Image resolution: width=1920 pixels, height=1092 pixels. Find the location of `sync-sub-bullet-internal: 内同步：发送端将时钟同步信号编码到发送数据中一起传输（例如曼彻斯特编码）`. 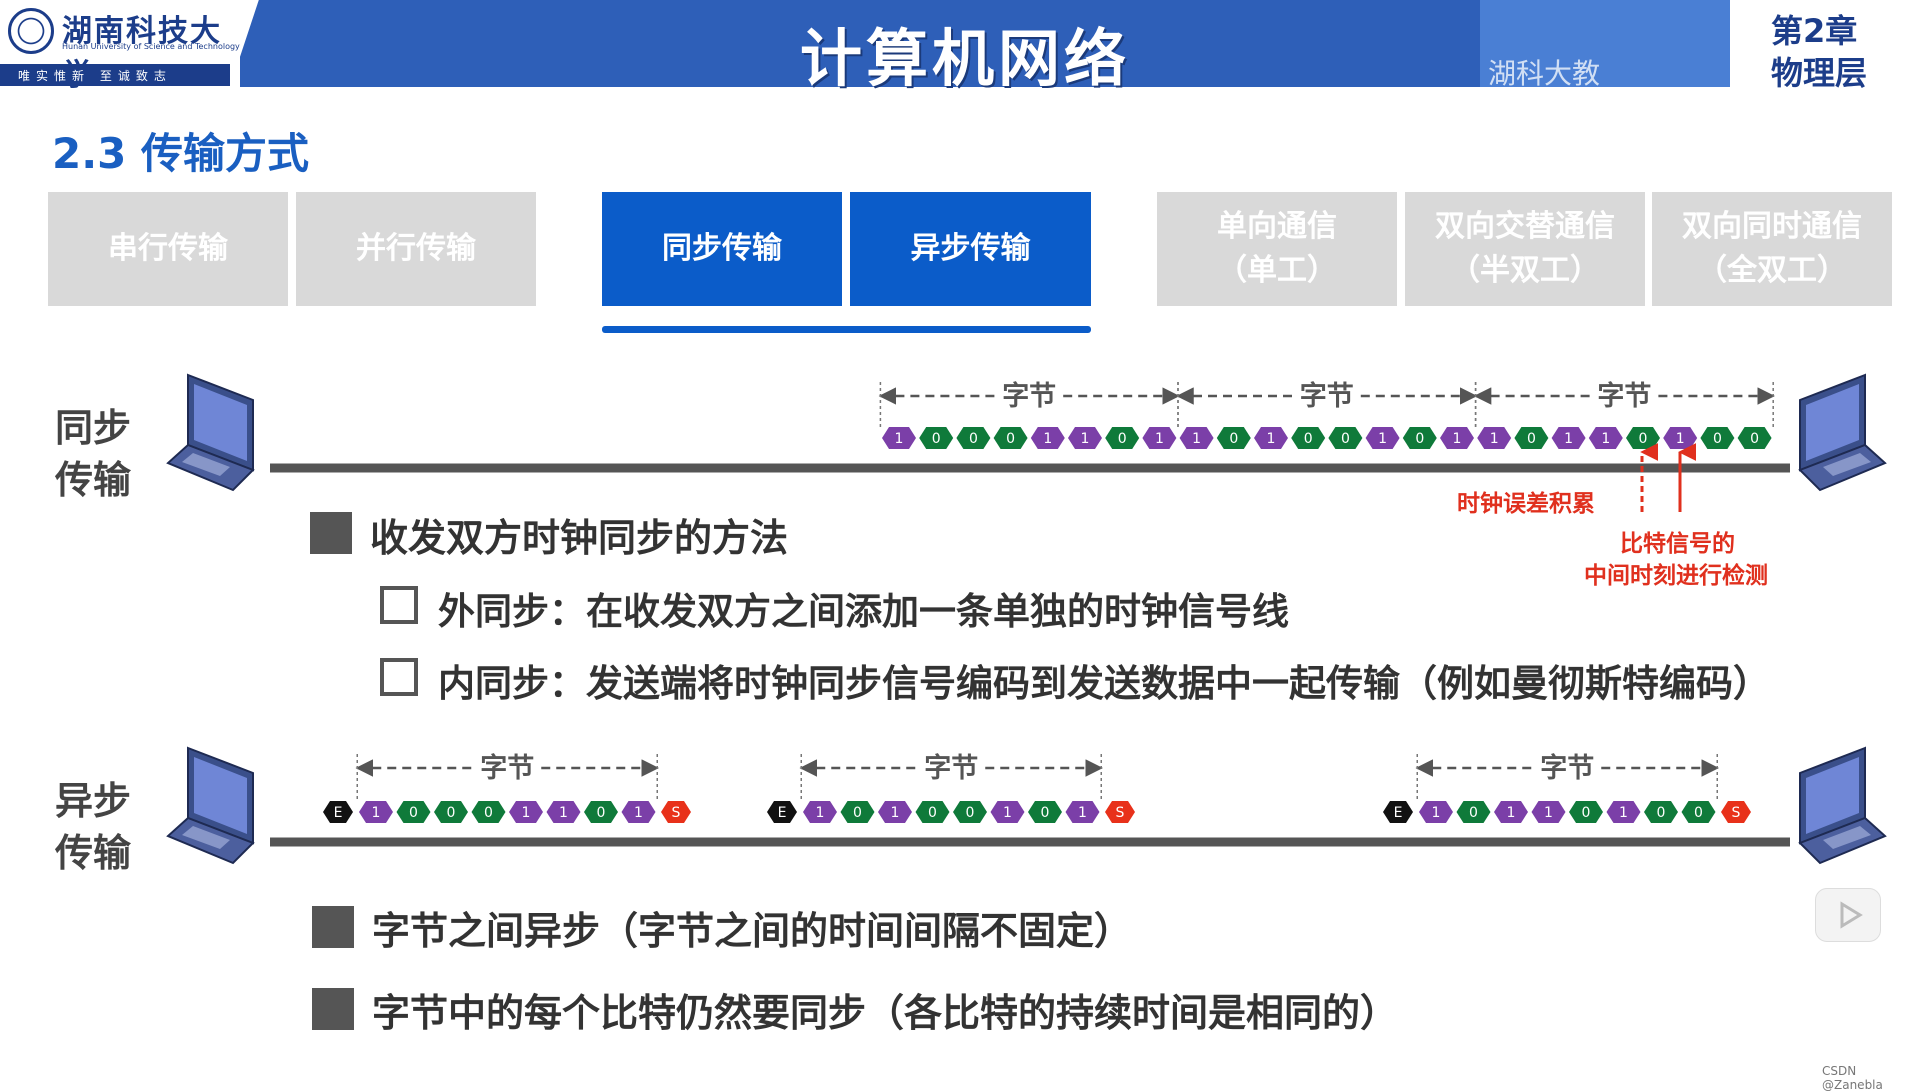

sync-sub-bullet-internal: 内同步：发送端将时钟同步信号编码到发送数据中一起传输（例如曼彻斯特编码） is located at coordinates (1104, 683).